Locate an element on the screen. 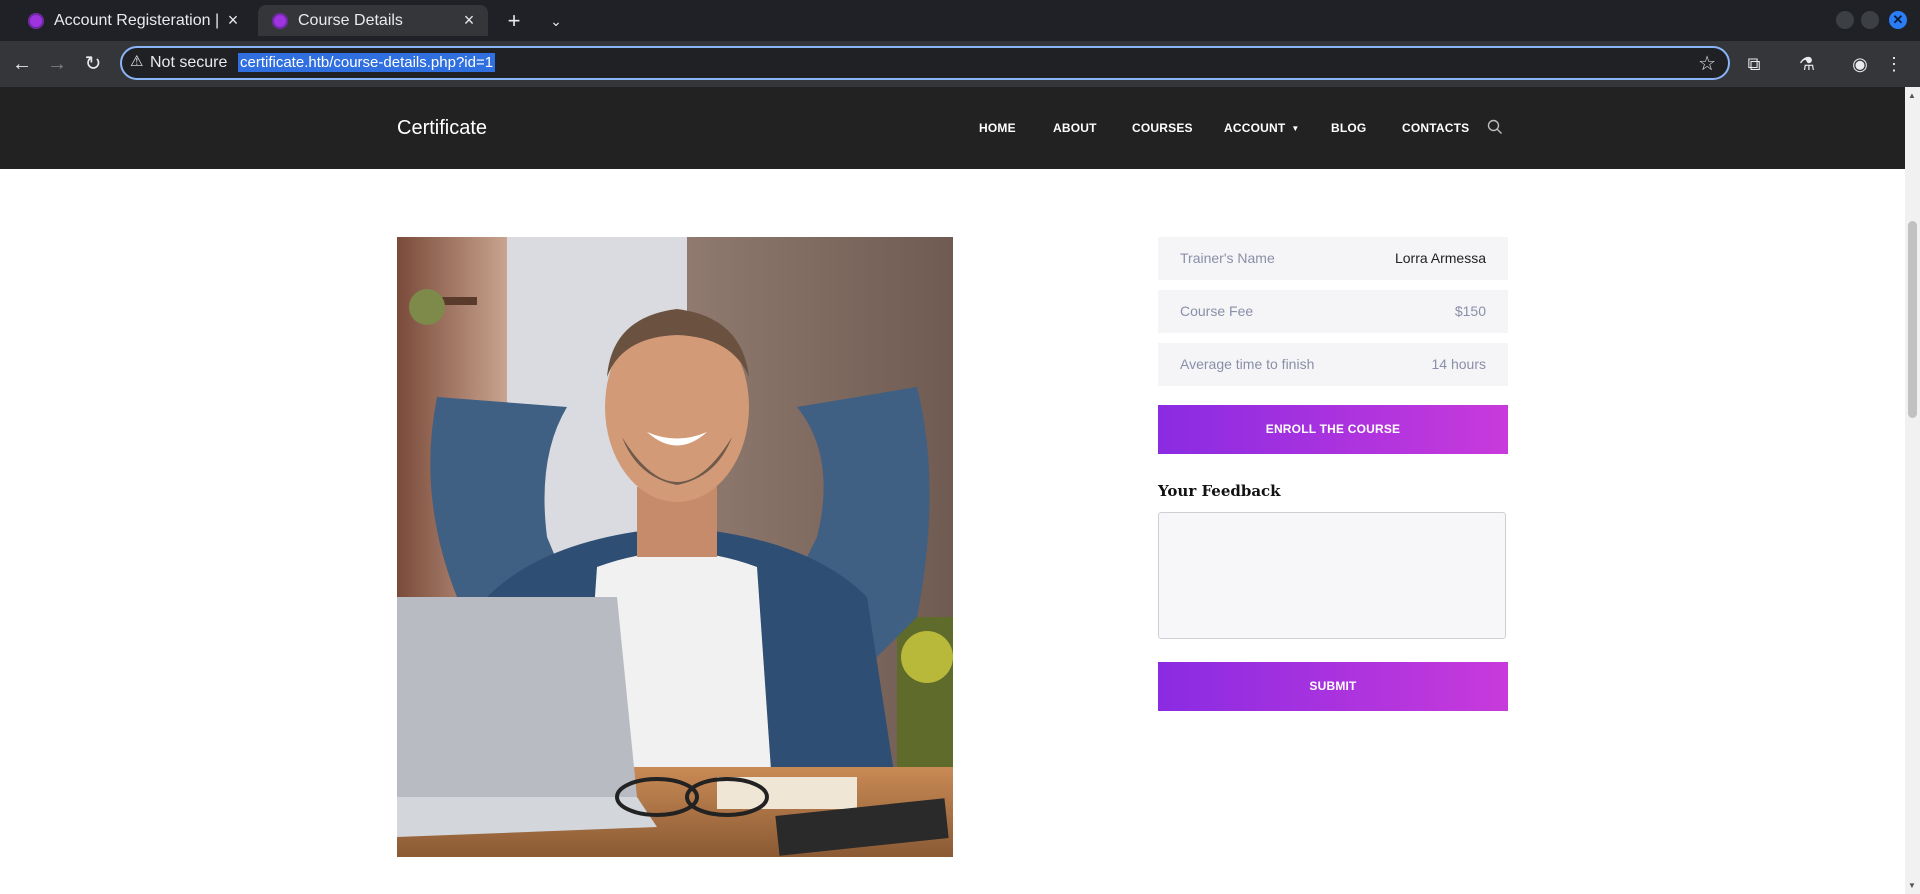 The height and width of the screenshot is (894, 1920). nav-account-label: ACCOUNT is located at coordinates (1255, 128).